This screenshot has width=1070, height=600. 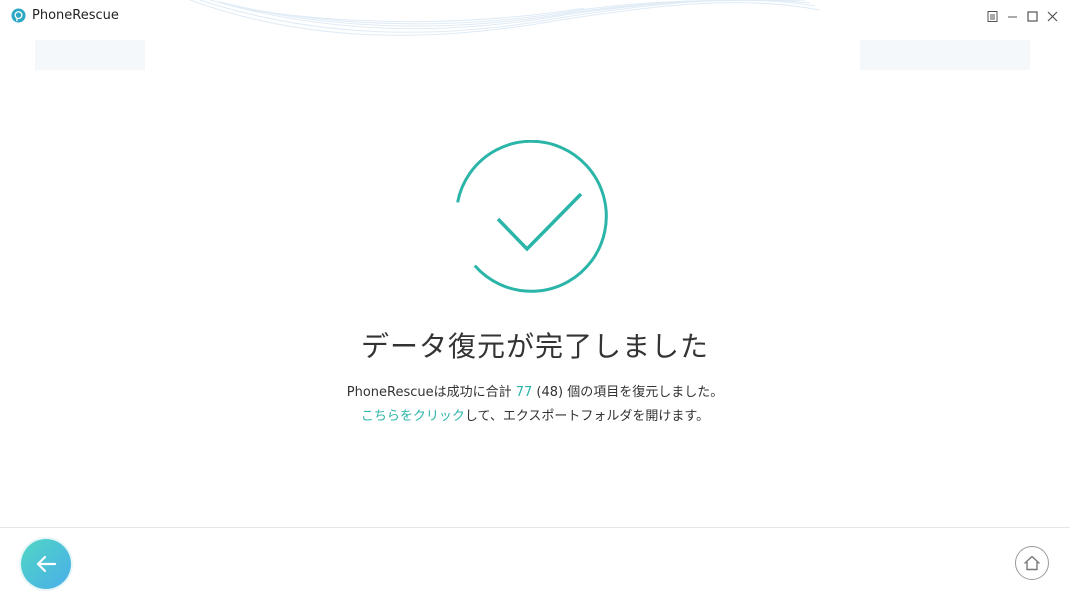 What do you see at coordinates (628, 392) in the screenshot?
I see `summary-middle: (48) 個の項目を復元しました。` at bounding box center [628, 392].